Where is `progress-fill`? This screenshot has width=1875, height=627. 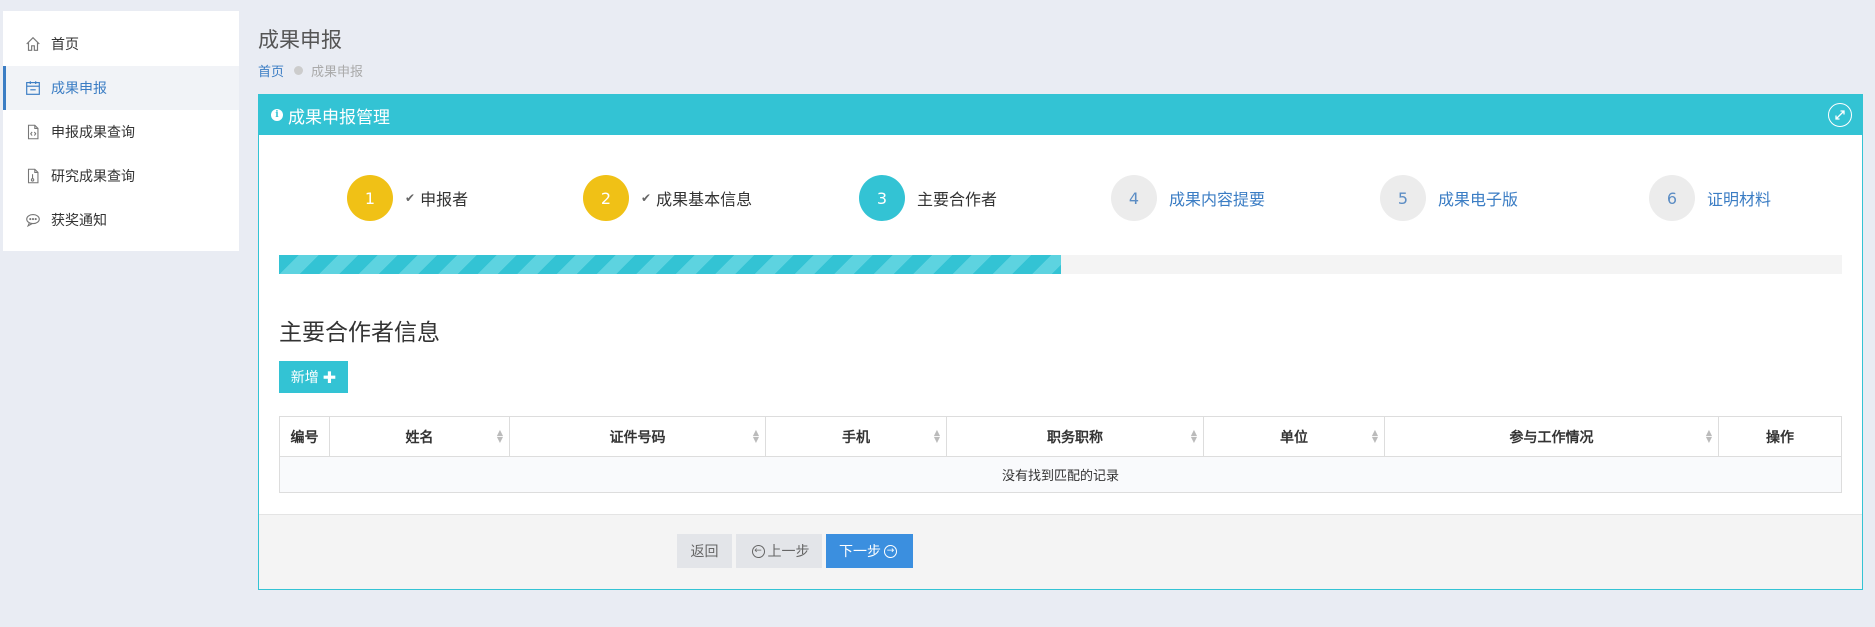 progress-fill is located at coordinates (670, 264).